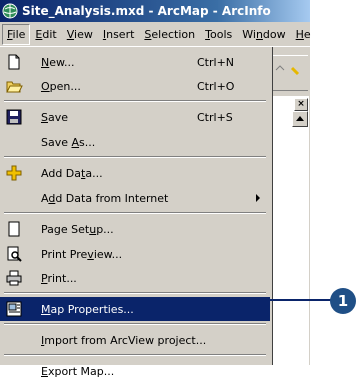 This screenshot has width=358, height=383. Describe the element at coordinates (14, 86) in the screenshot. I see `open-folder-icon` at that location.